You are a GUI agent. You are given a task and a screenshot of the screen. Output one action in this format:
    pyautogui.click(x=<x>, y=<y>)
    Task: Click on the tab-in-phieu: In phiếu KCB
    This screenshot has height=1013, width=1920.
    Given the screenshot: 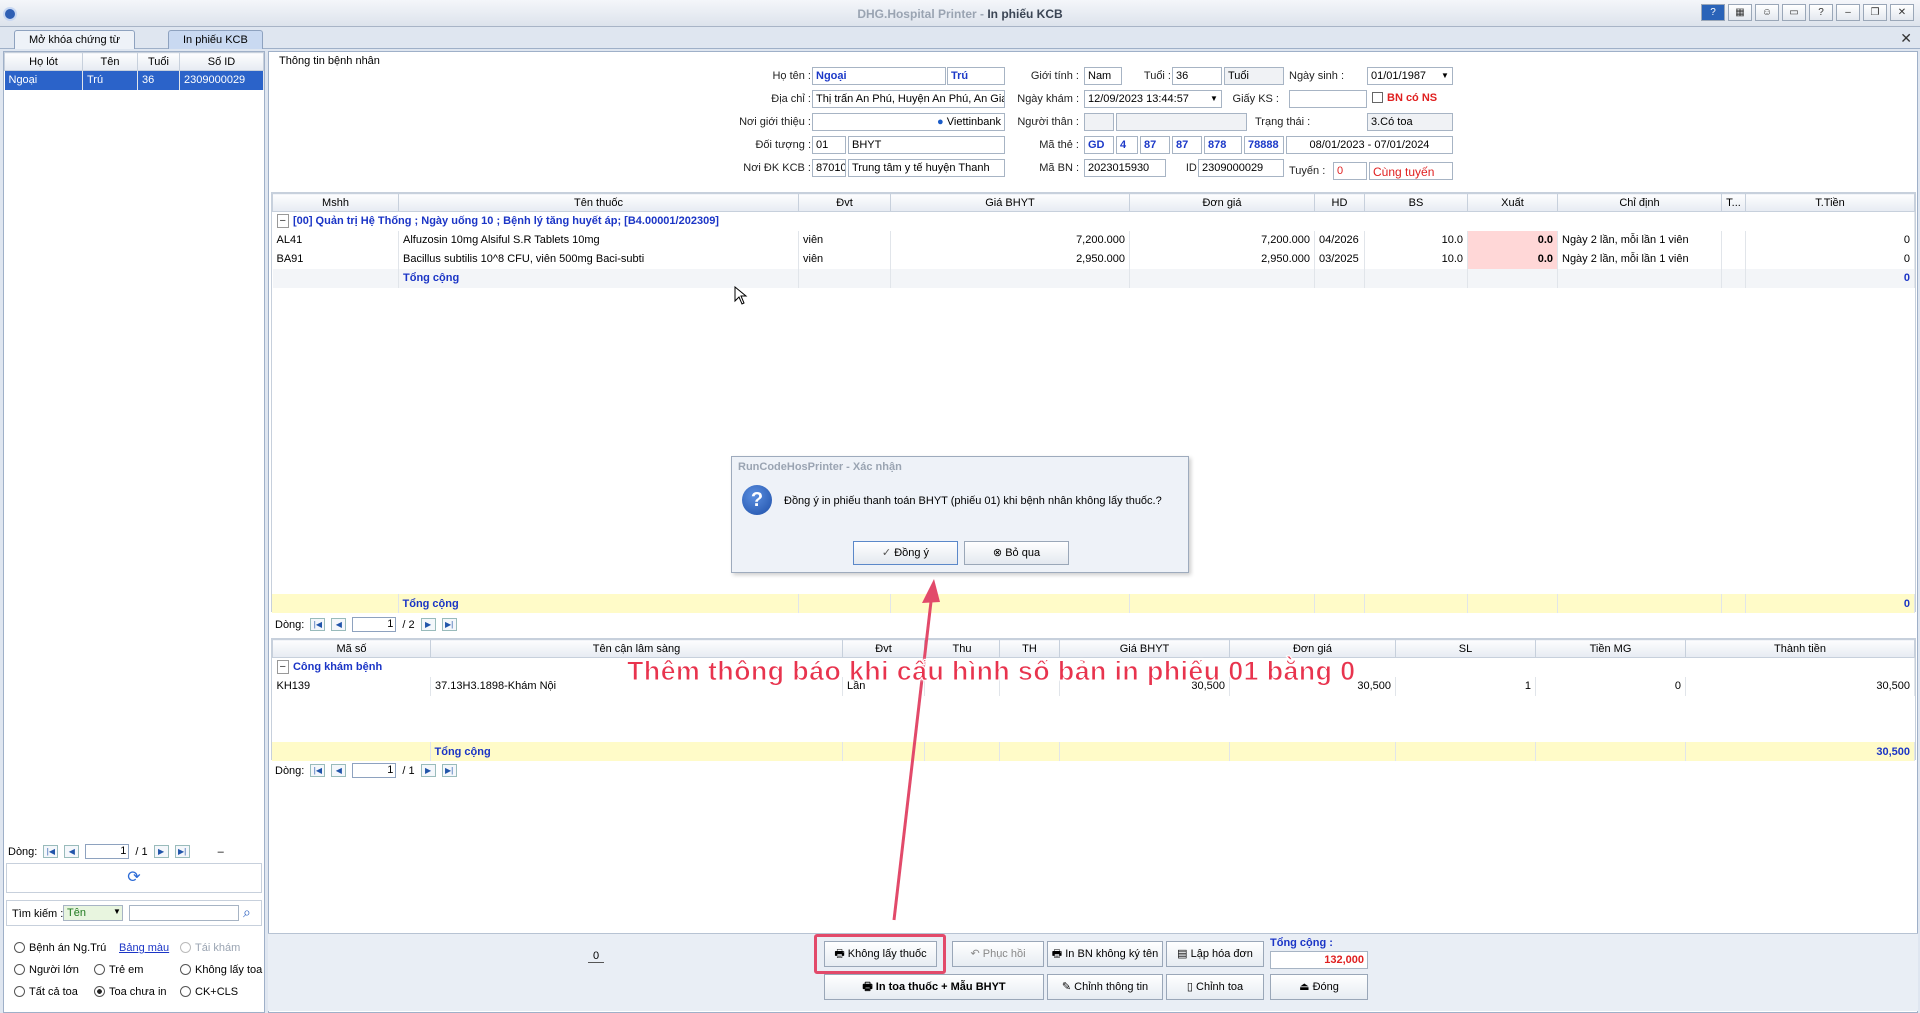 What is the action you would take?
    pyautogui.click(x=215, y=39)
    